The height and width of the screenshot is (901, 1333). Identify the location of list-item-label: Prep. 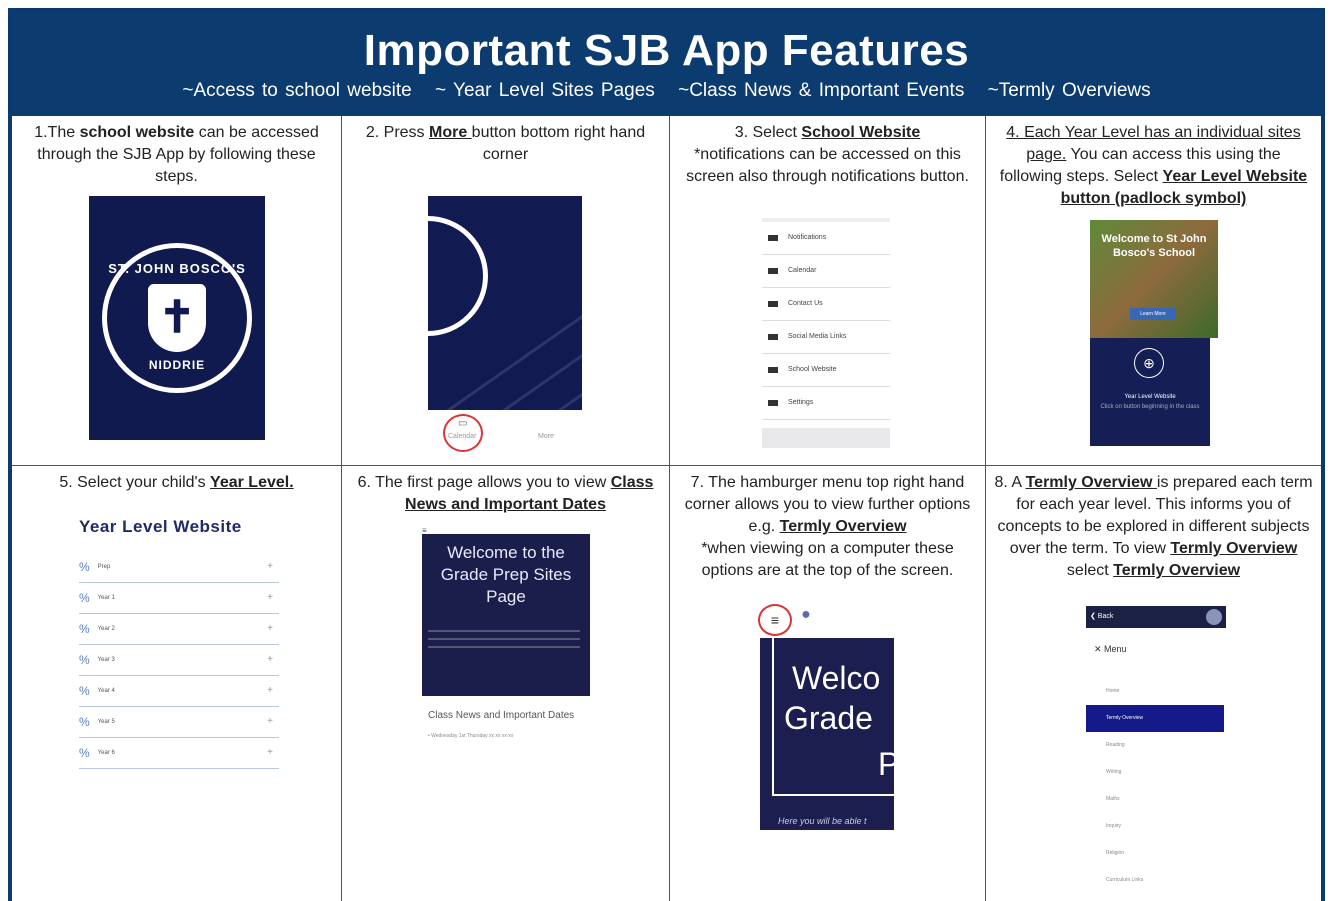
(104, 567).